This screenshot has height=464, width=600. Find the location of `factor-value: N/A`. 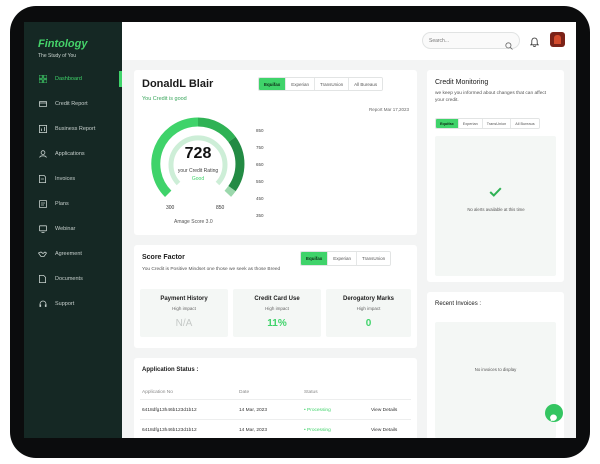

factor-value: N/A is located at coordinates (184, 323).